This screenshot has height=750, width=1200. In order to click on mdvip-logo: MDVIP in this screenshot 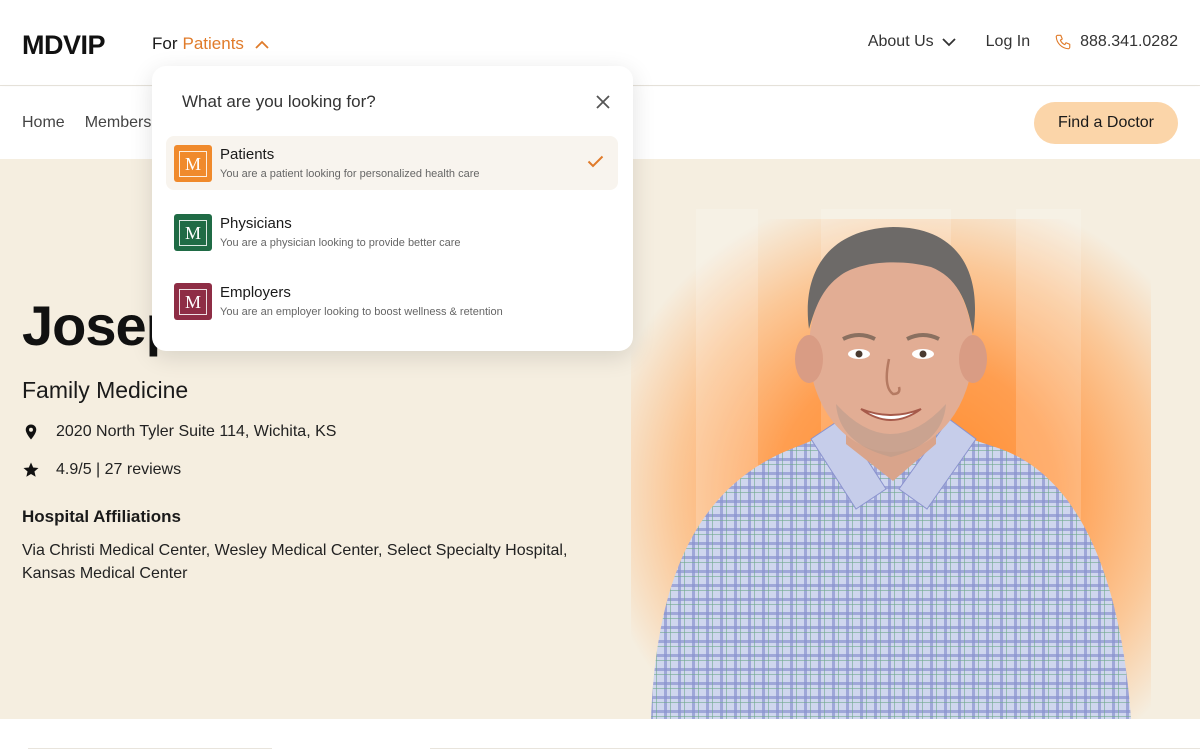, I will do `click(64, 45)`.